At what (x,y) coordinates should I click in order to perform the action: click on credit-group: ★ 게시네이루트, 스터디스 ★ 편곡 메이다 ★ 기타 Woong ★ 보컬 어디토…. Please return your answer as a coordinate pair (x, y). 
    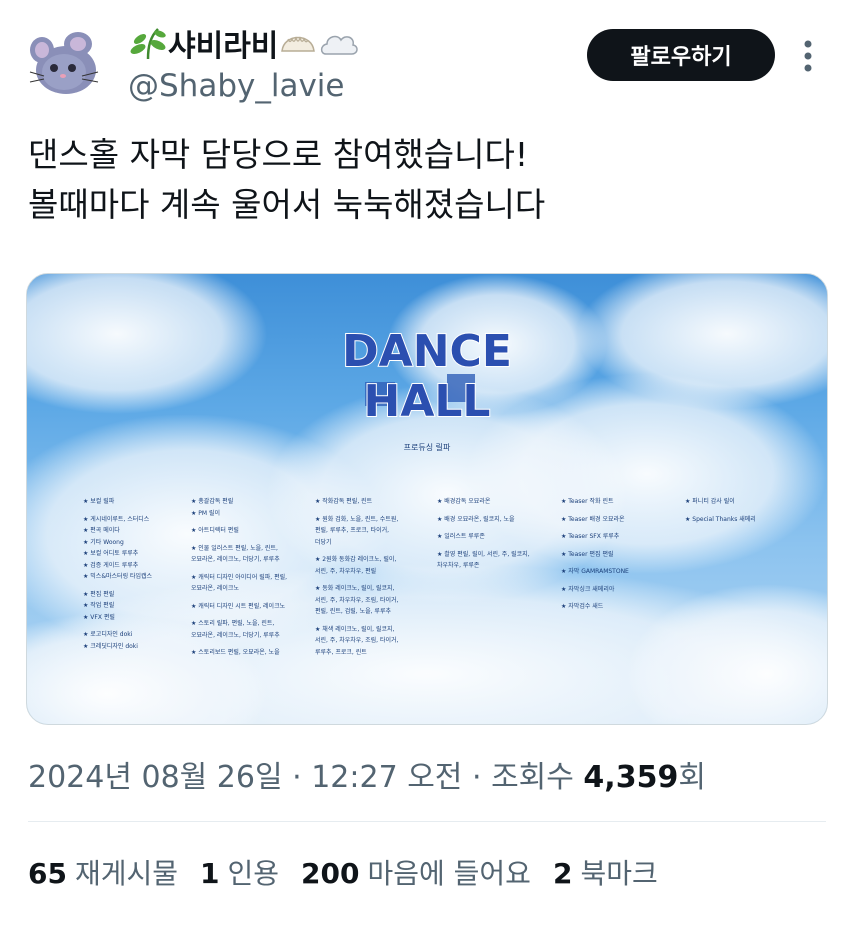
    Looking at the image, I should click on (143, 548).